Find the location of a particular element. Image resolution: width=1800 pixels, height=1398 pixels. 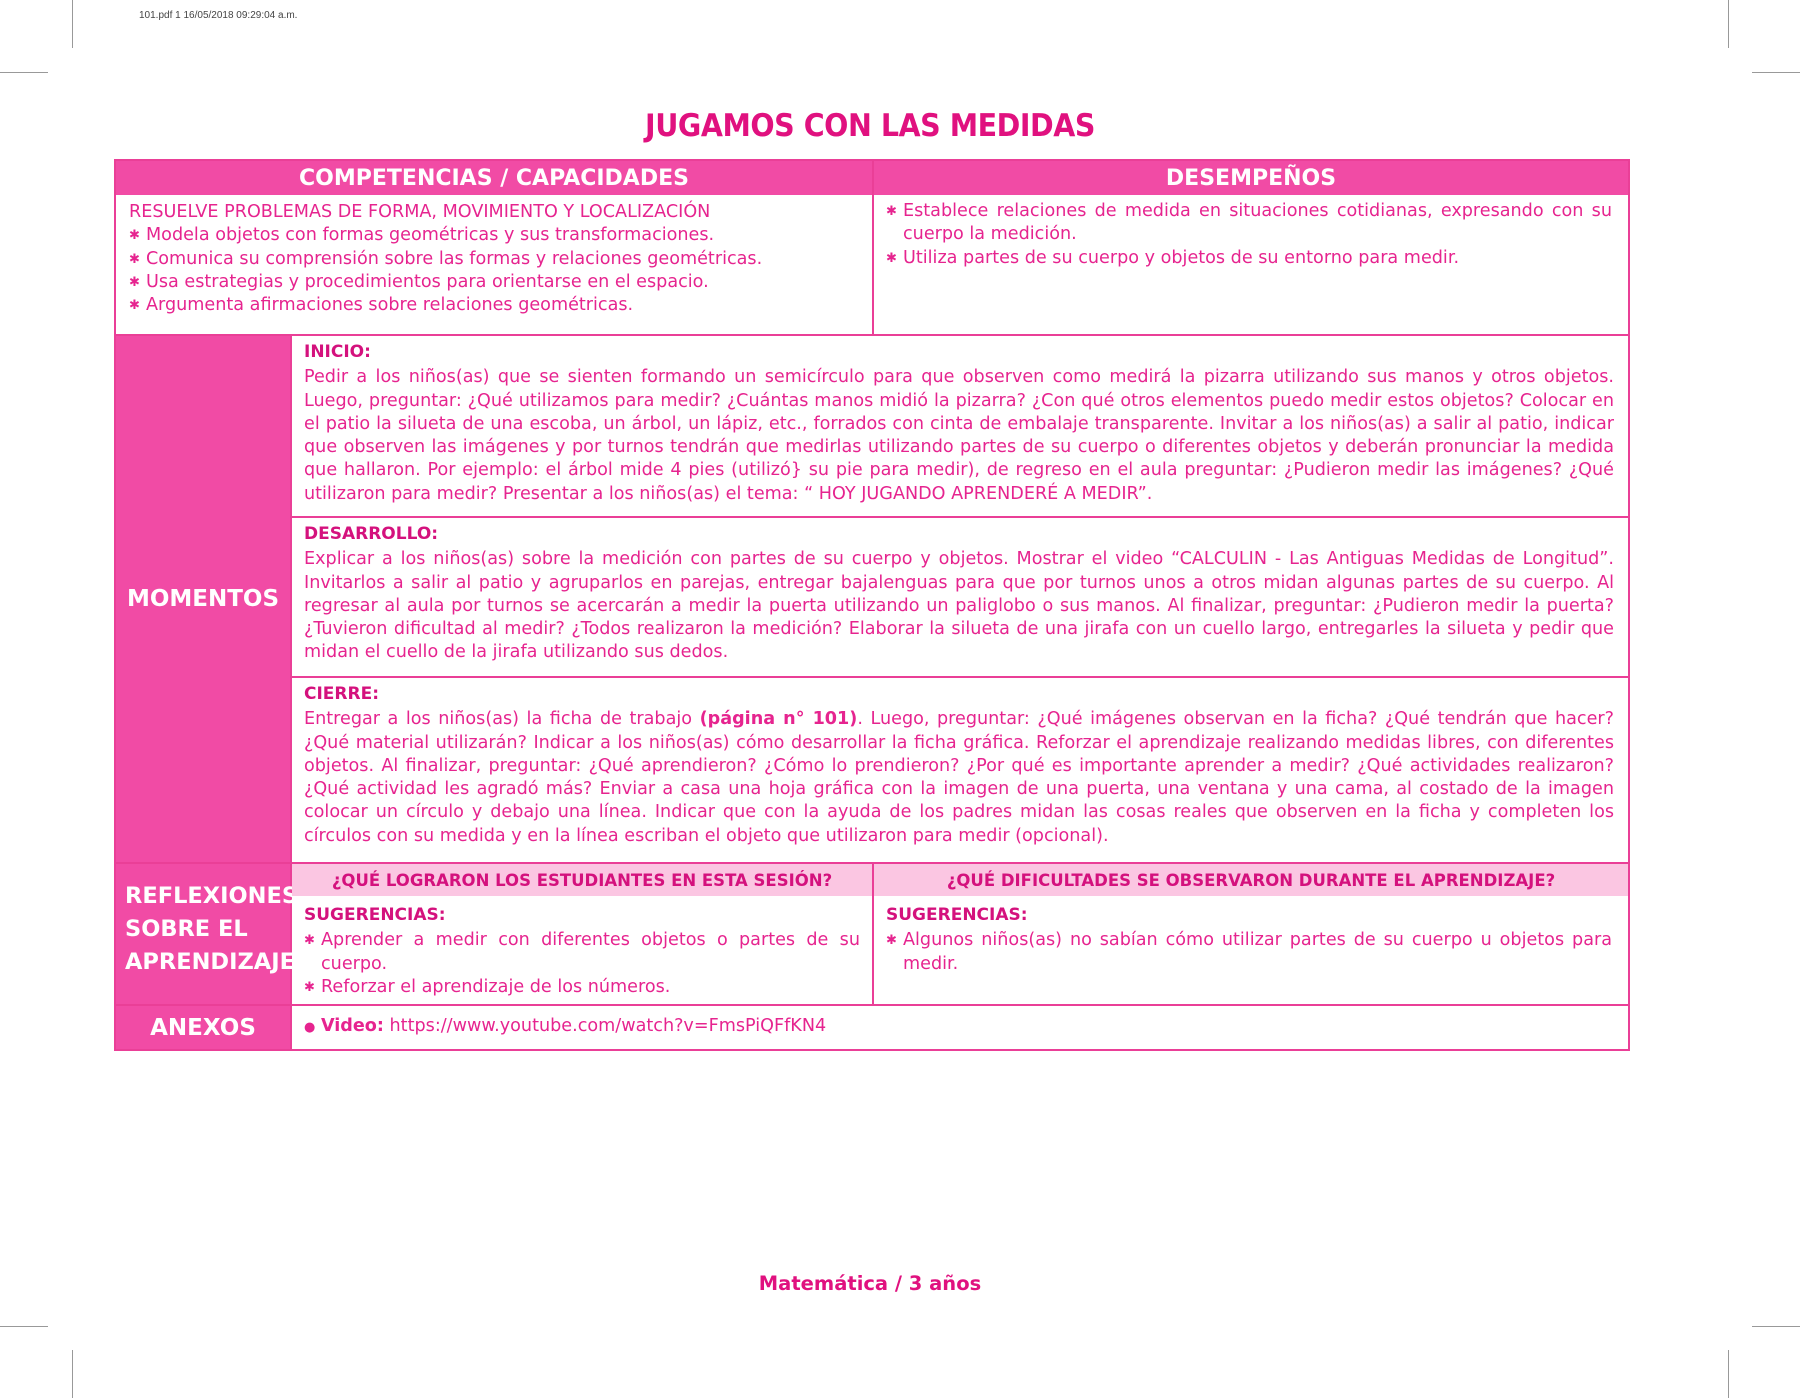

cierre-text-bold: (página n° 101) is located at coordinates (778, 719).